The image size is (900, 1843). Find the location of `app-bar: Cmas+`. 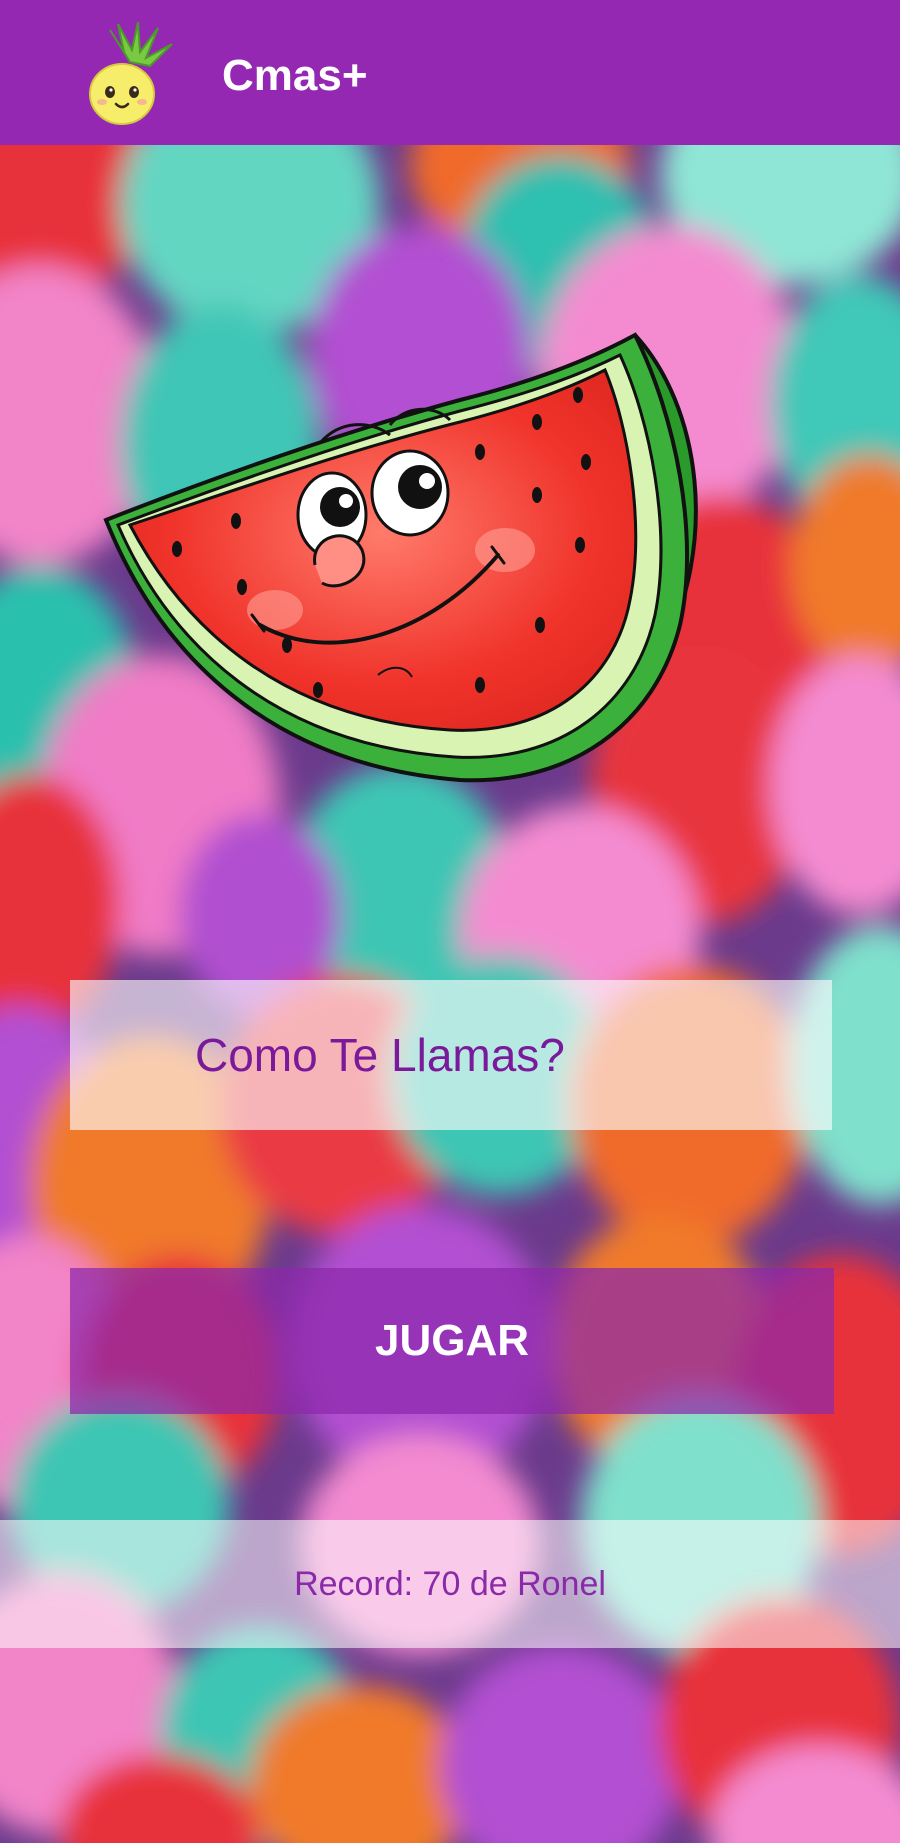

app-bar: Cmas+ is located at coordinates (450, 72).